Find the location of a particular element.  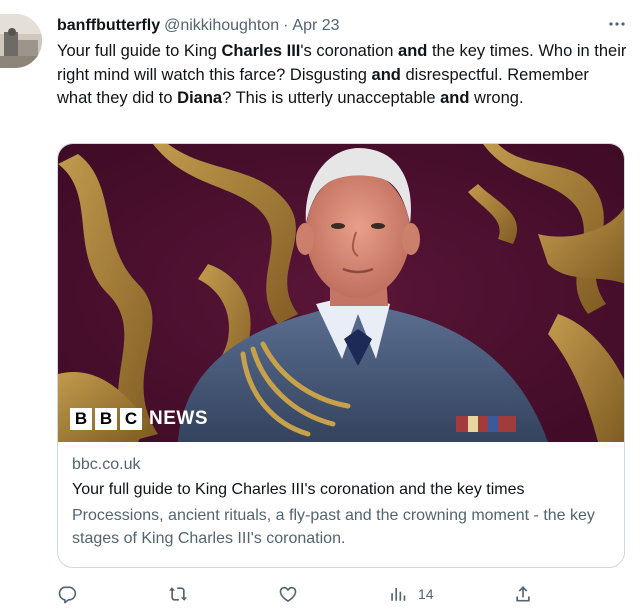

views-button: 14 is located at coordinates (411, 594).